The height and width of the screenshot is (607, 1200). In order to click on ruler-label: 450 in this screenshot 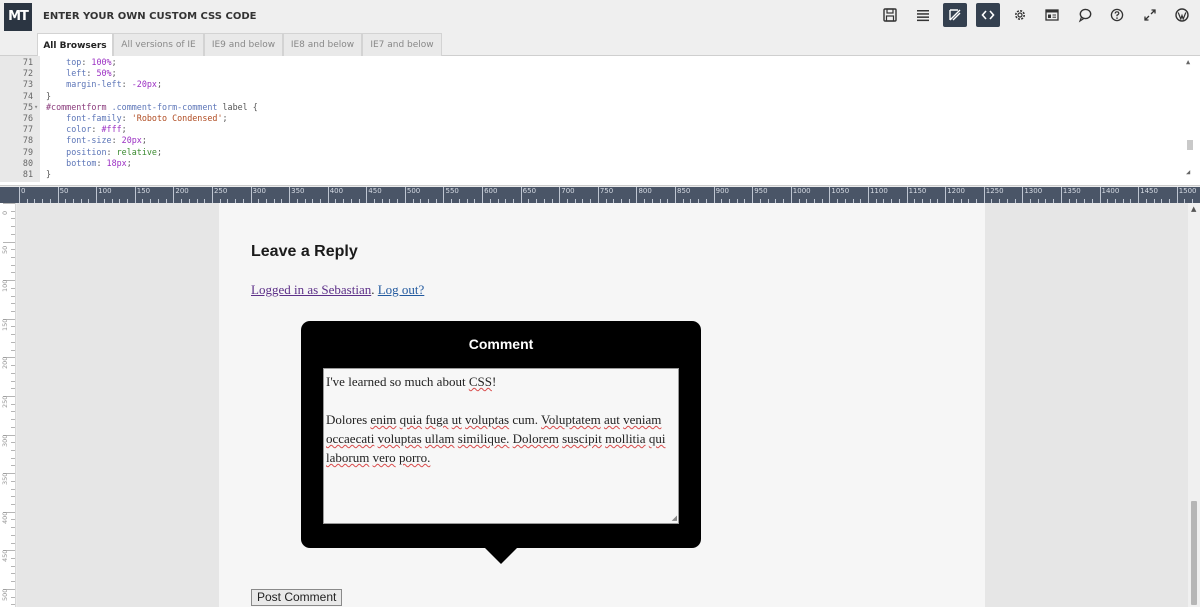, I will do `click(375, 191)`.